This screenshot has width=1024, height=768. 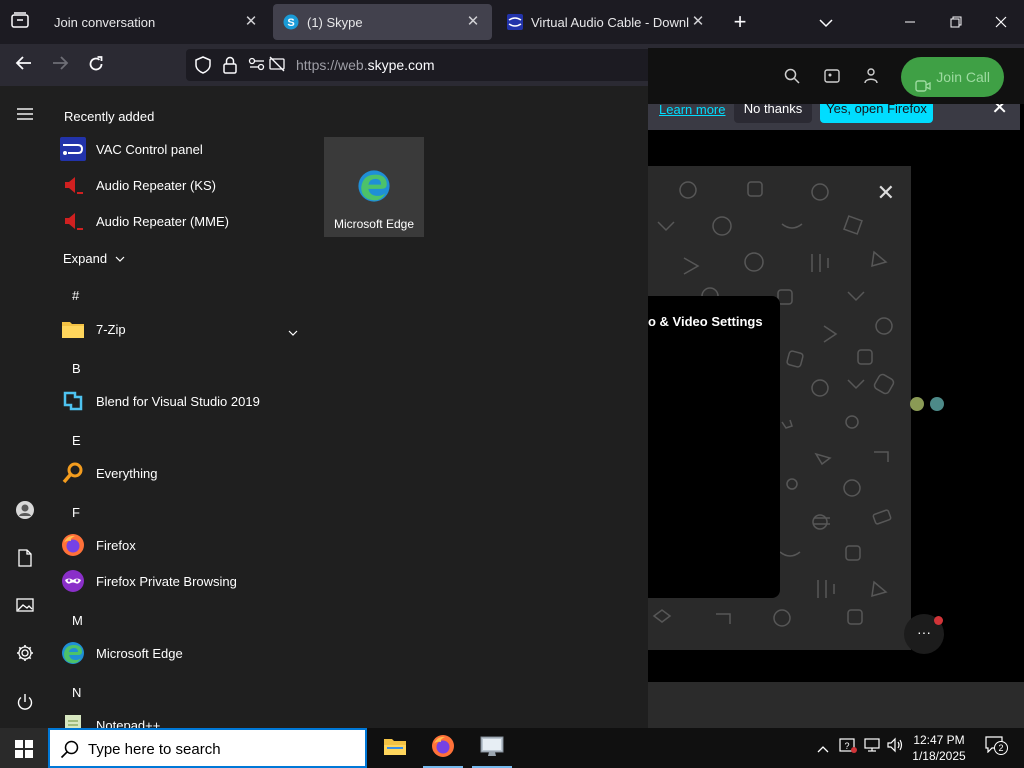 I want to click on clock-time: 12:47 PM, so click(x=939, y=740).